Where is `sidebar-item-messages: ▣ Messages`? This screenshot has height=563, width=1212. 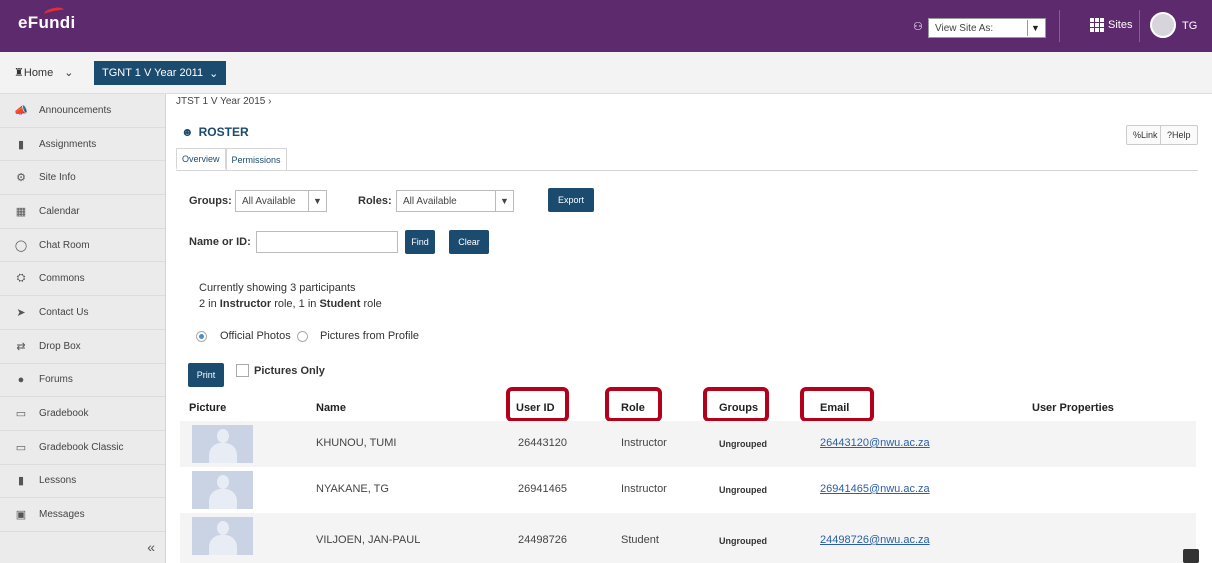 sidebar-item-messages: ▣ Messages is located at coordinates (82, 515).